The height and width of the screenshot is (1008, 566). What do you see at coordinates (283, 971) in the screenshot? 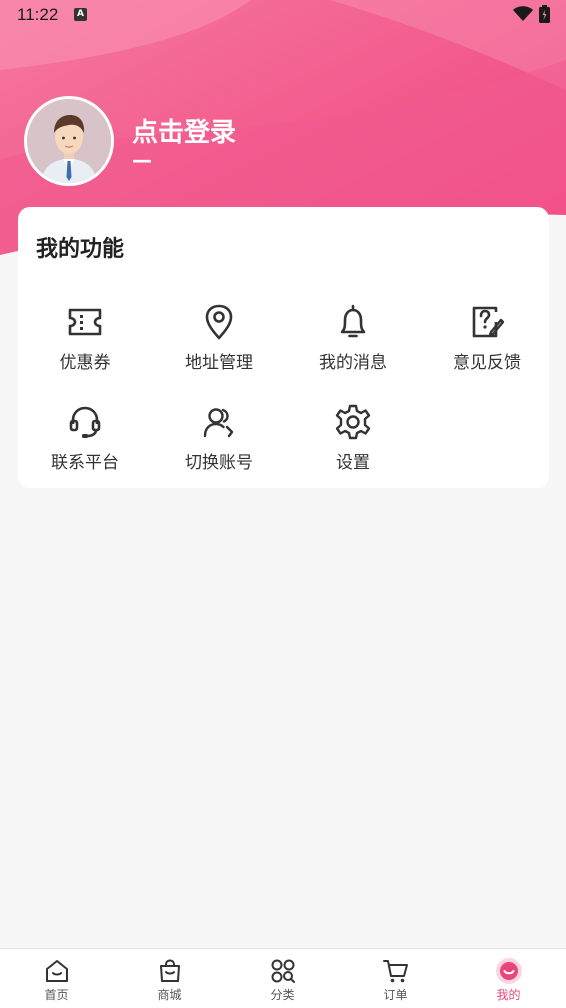
I see `category-icon` at bounding box center [283, 971].